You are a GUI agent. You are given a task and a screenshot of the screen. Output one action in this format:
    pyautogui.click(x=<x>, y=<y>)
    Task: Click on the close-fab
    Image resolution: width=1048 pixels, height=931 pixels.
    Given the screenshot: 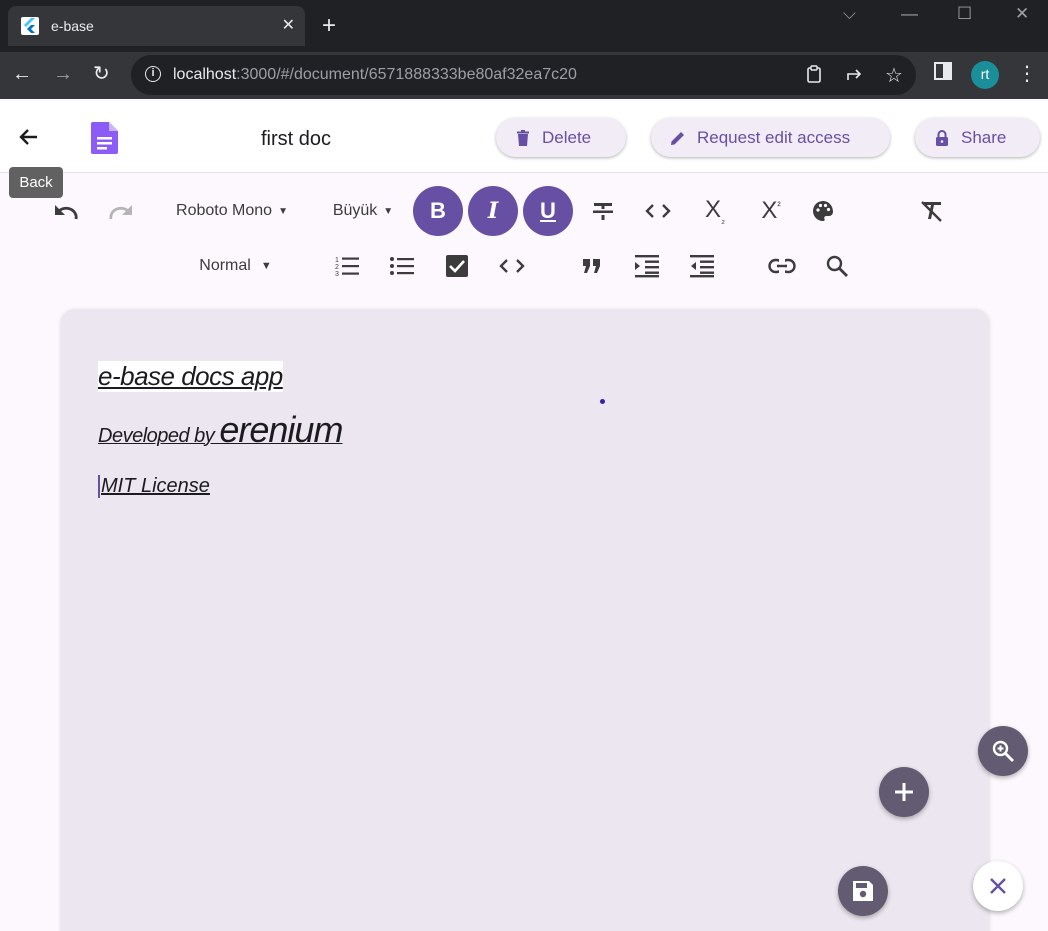 What is the action you would take?
    pyautogui.click(x=998, y=886)
    